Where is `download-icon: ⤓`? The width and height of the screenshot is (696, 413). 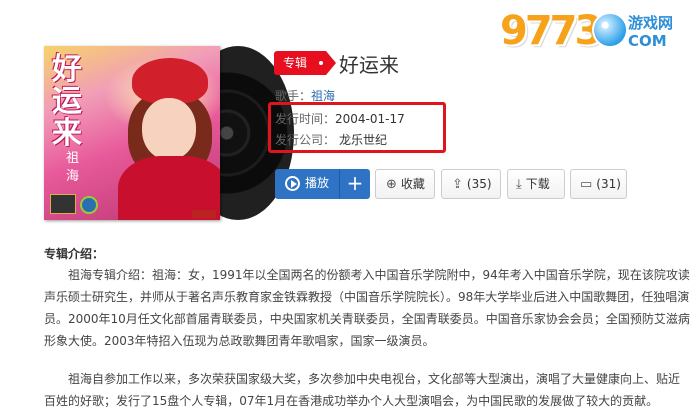
download-icon: ⤓ is located at coordinates (519, 184).